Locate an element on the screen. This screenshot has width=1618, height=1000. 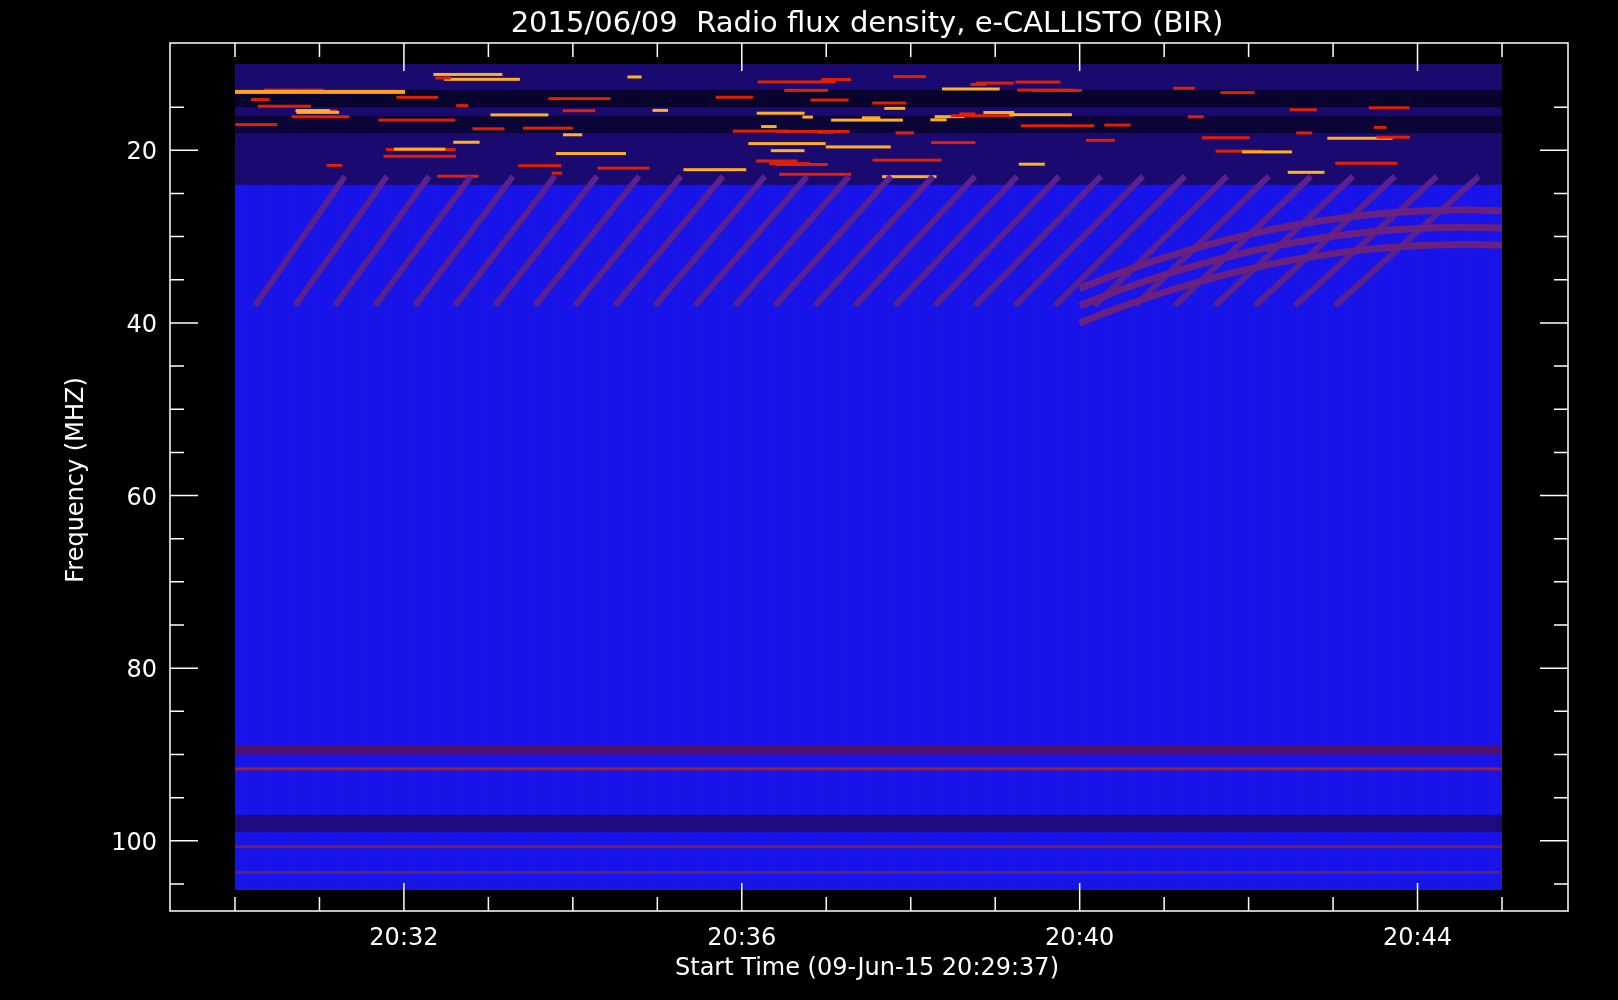
y-tick-label: 100 is located at coordinates (134, 841).